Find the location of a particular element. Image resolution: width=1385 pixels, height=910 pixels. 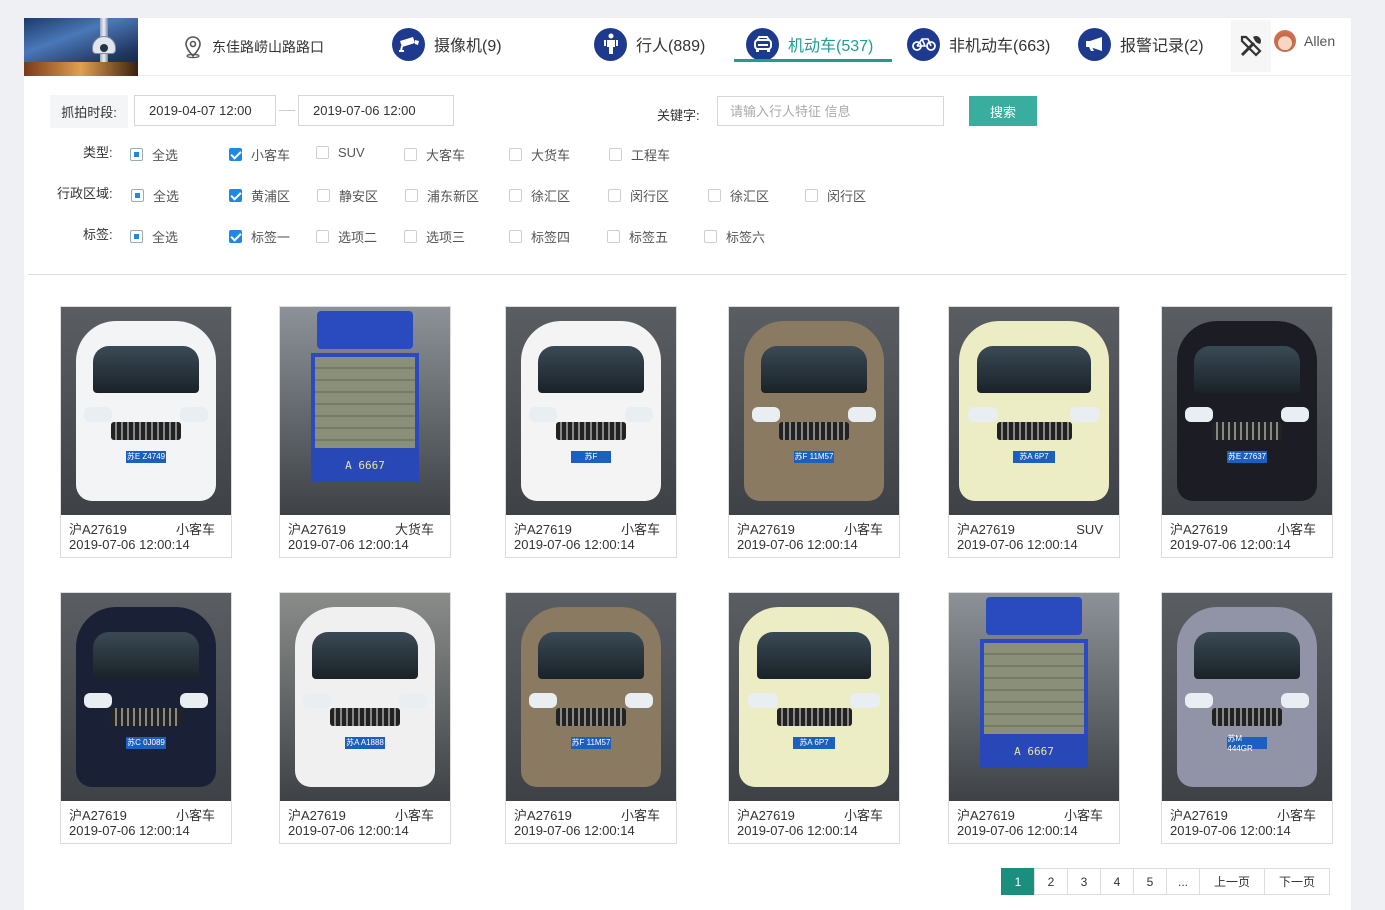

vehicle-snapshot-image: 苏A 6P7 is located at coordinates (1034, 411).